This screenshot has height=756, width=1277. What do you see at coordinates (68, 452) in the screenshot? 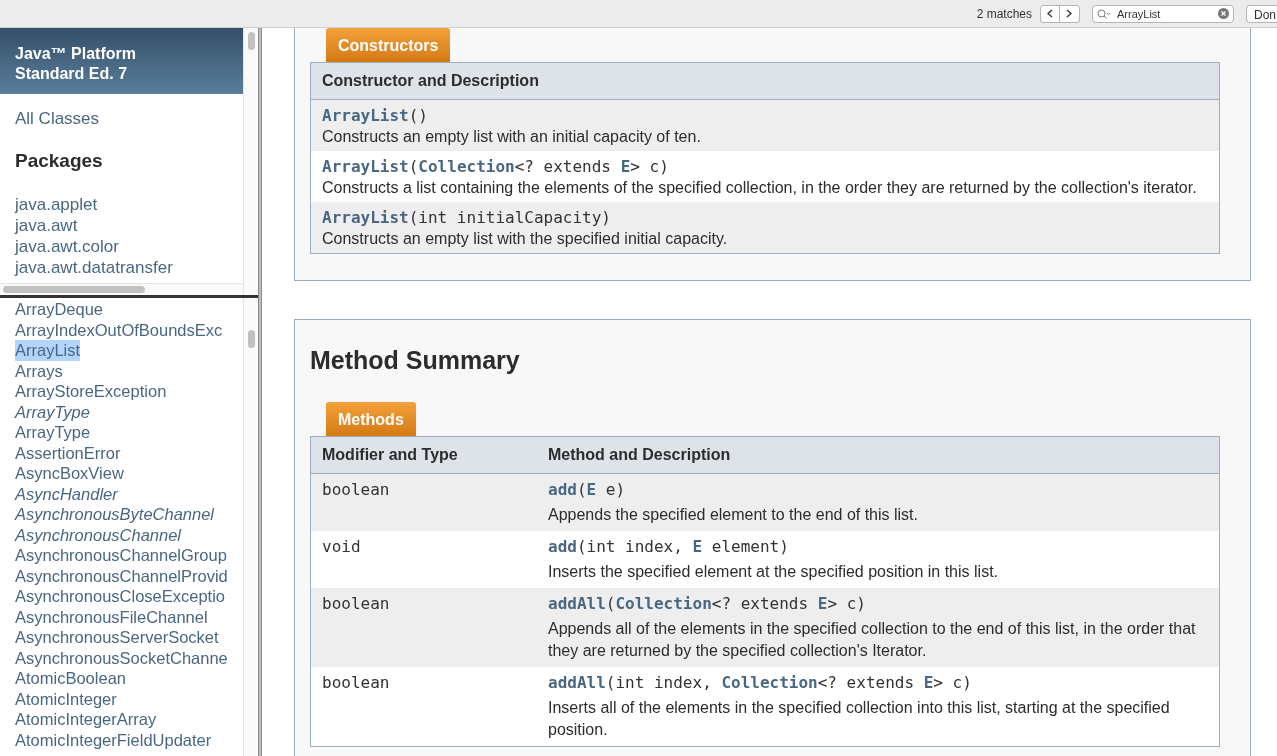
I see `class-link: AssertionError` at bounding box center [68, 452].